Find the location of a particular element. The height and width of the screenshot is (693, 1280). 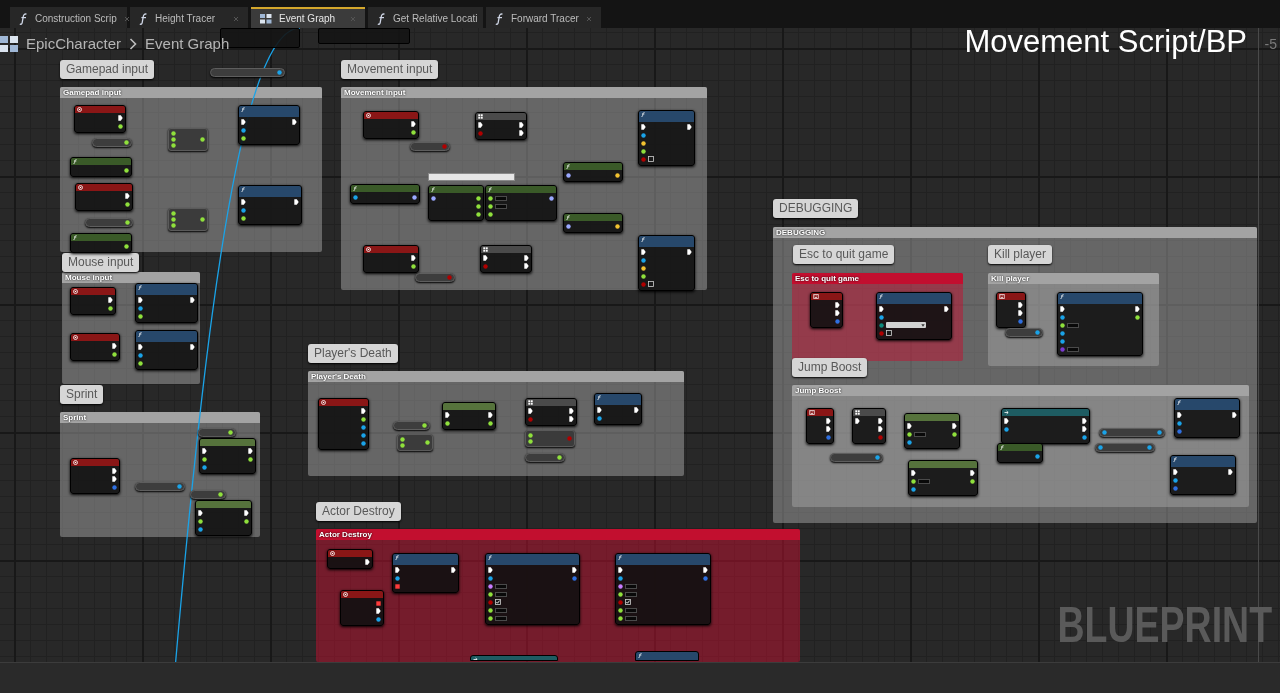

node-fragment is located at coordinates (364, 36).